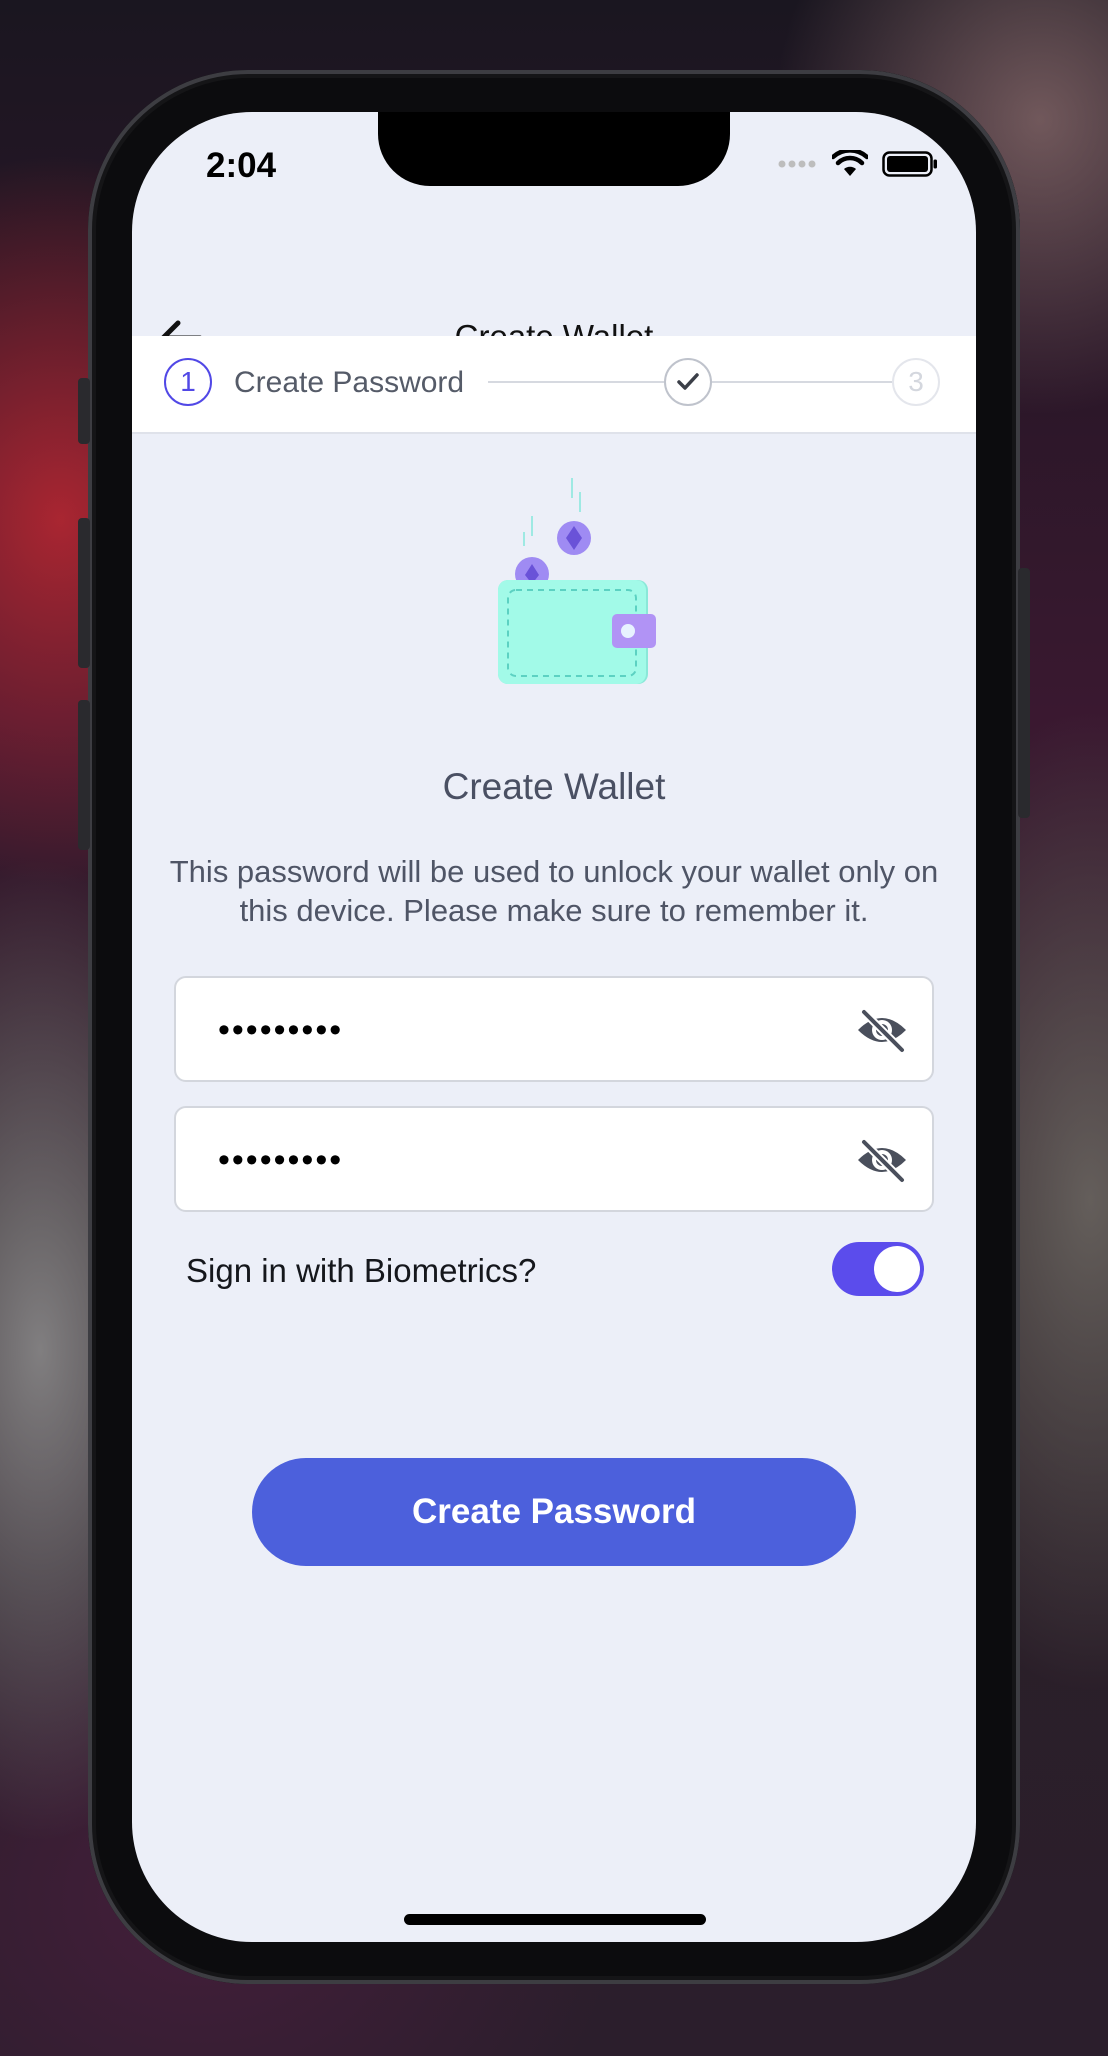 The width and height of the screenshot is (1108, 2056). I want to click on biometrics-toggle, so click(878, 1269).